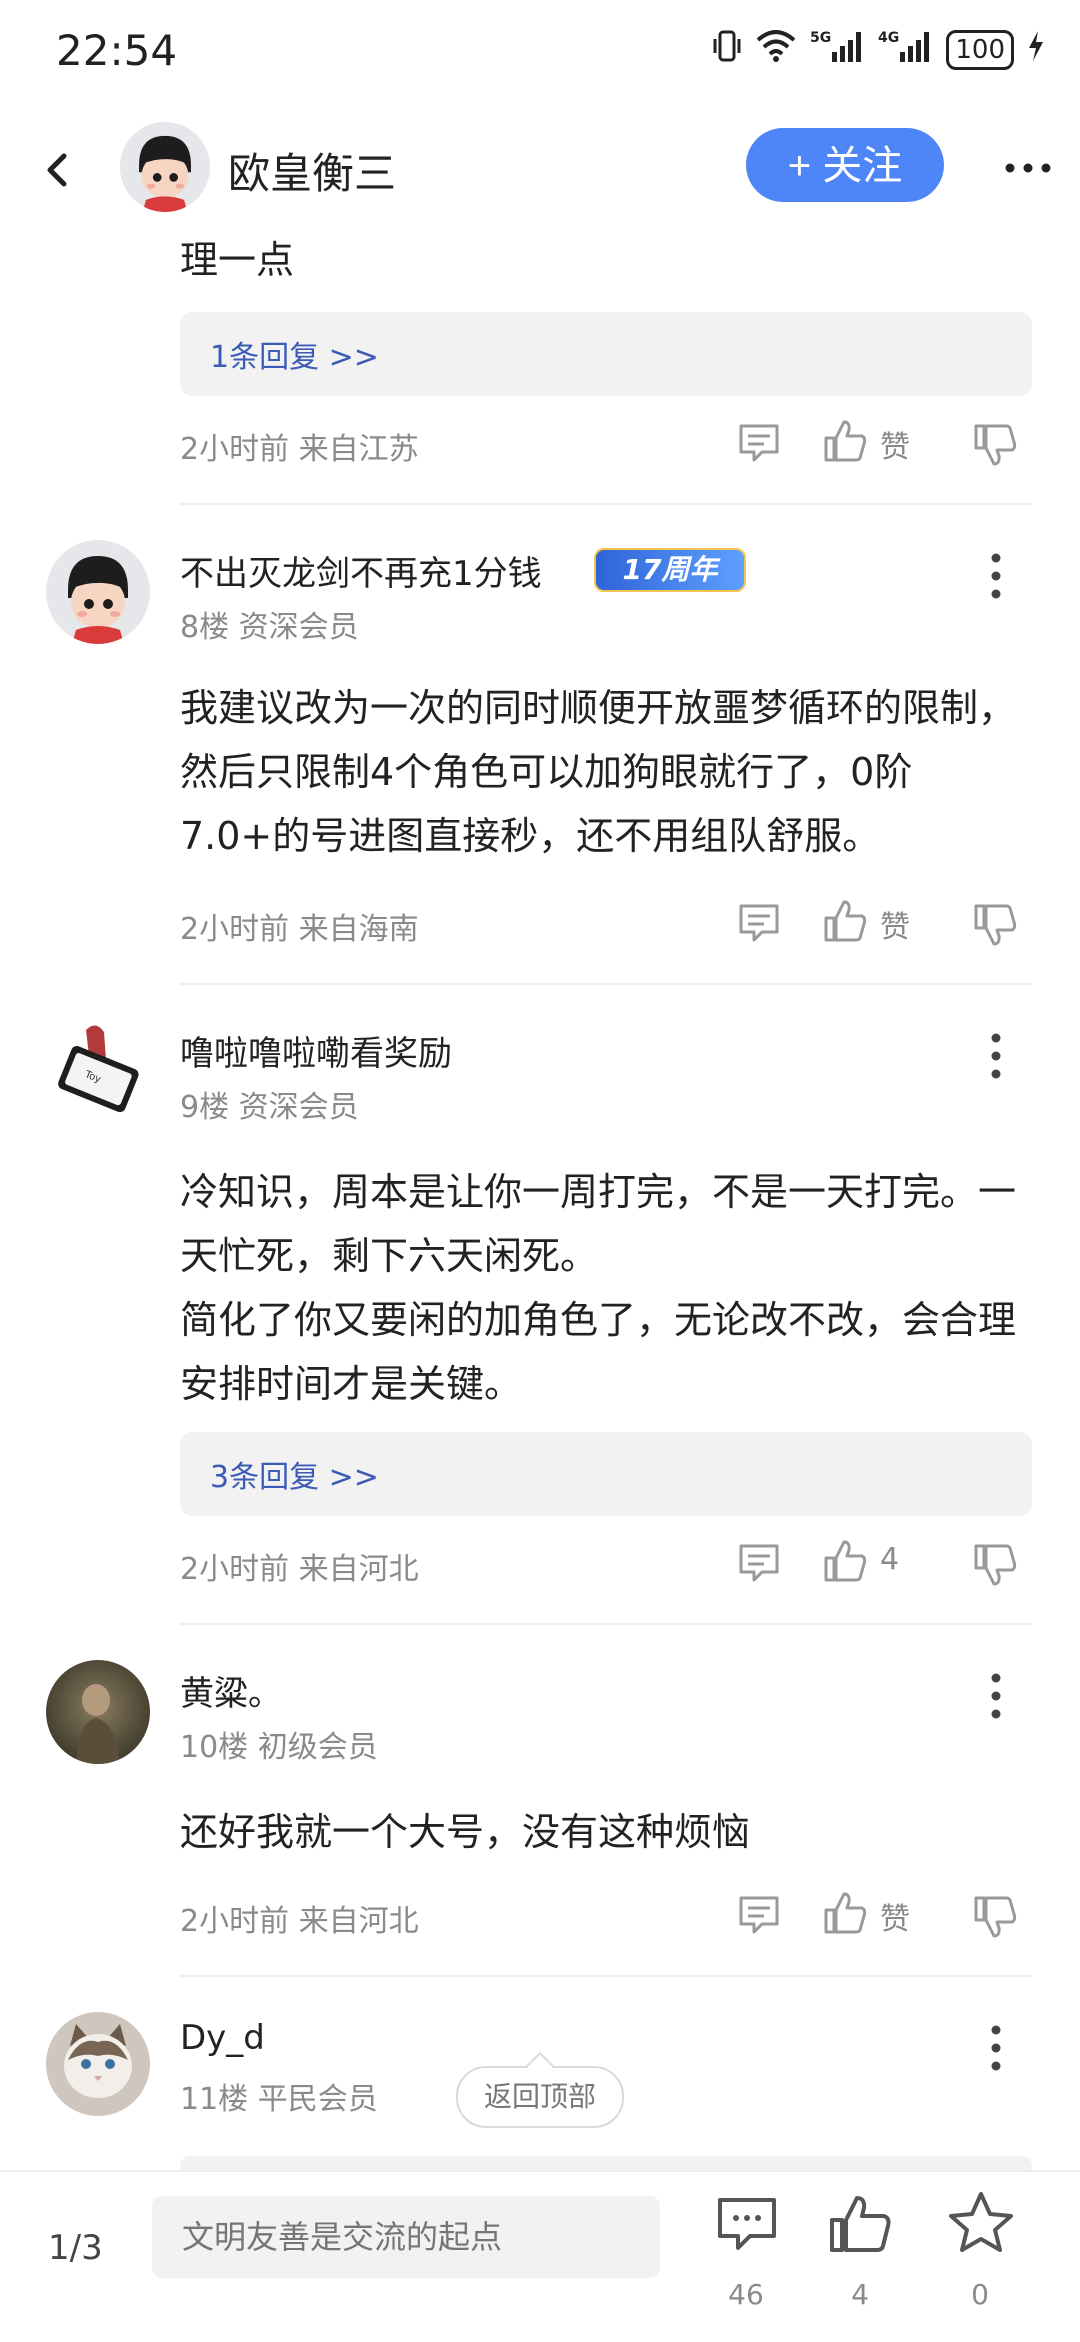 This screenshot has height=2342, width=1080. What do you see at coordinates (279, 1747) in the screenshot?
I see `floor-level: 10楼 初级会员` at bounding box center [279, 1747].